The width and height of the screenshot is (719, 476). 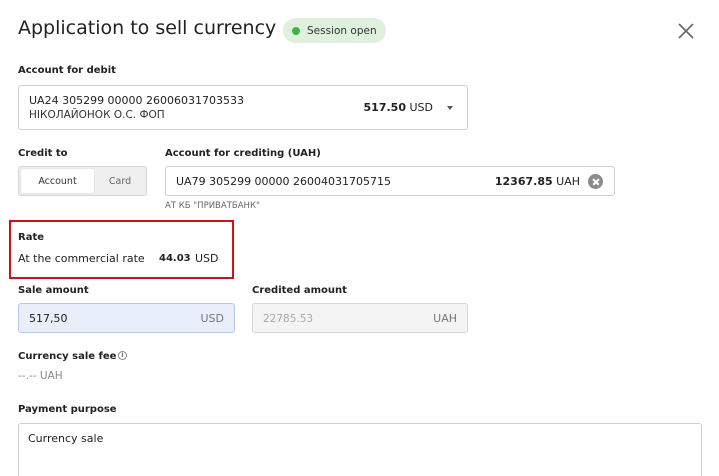 What do you see at coordinates (450, 108) in the screenshot?
I see `chevron-down-icon` at bounding box center [450, 108].